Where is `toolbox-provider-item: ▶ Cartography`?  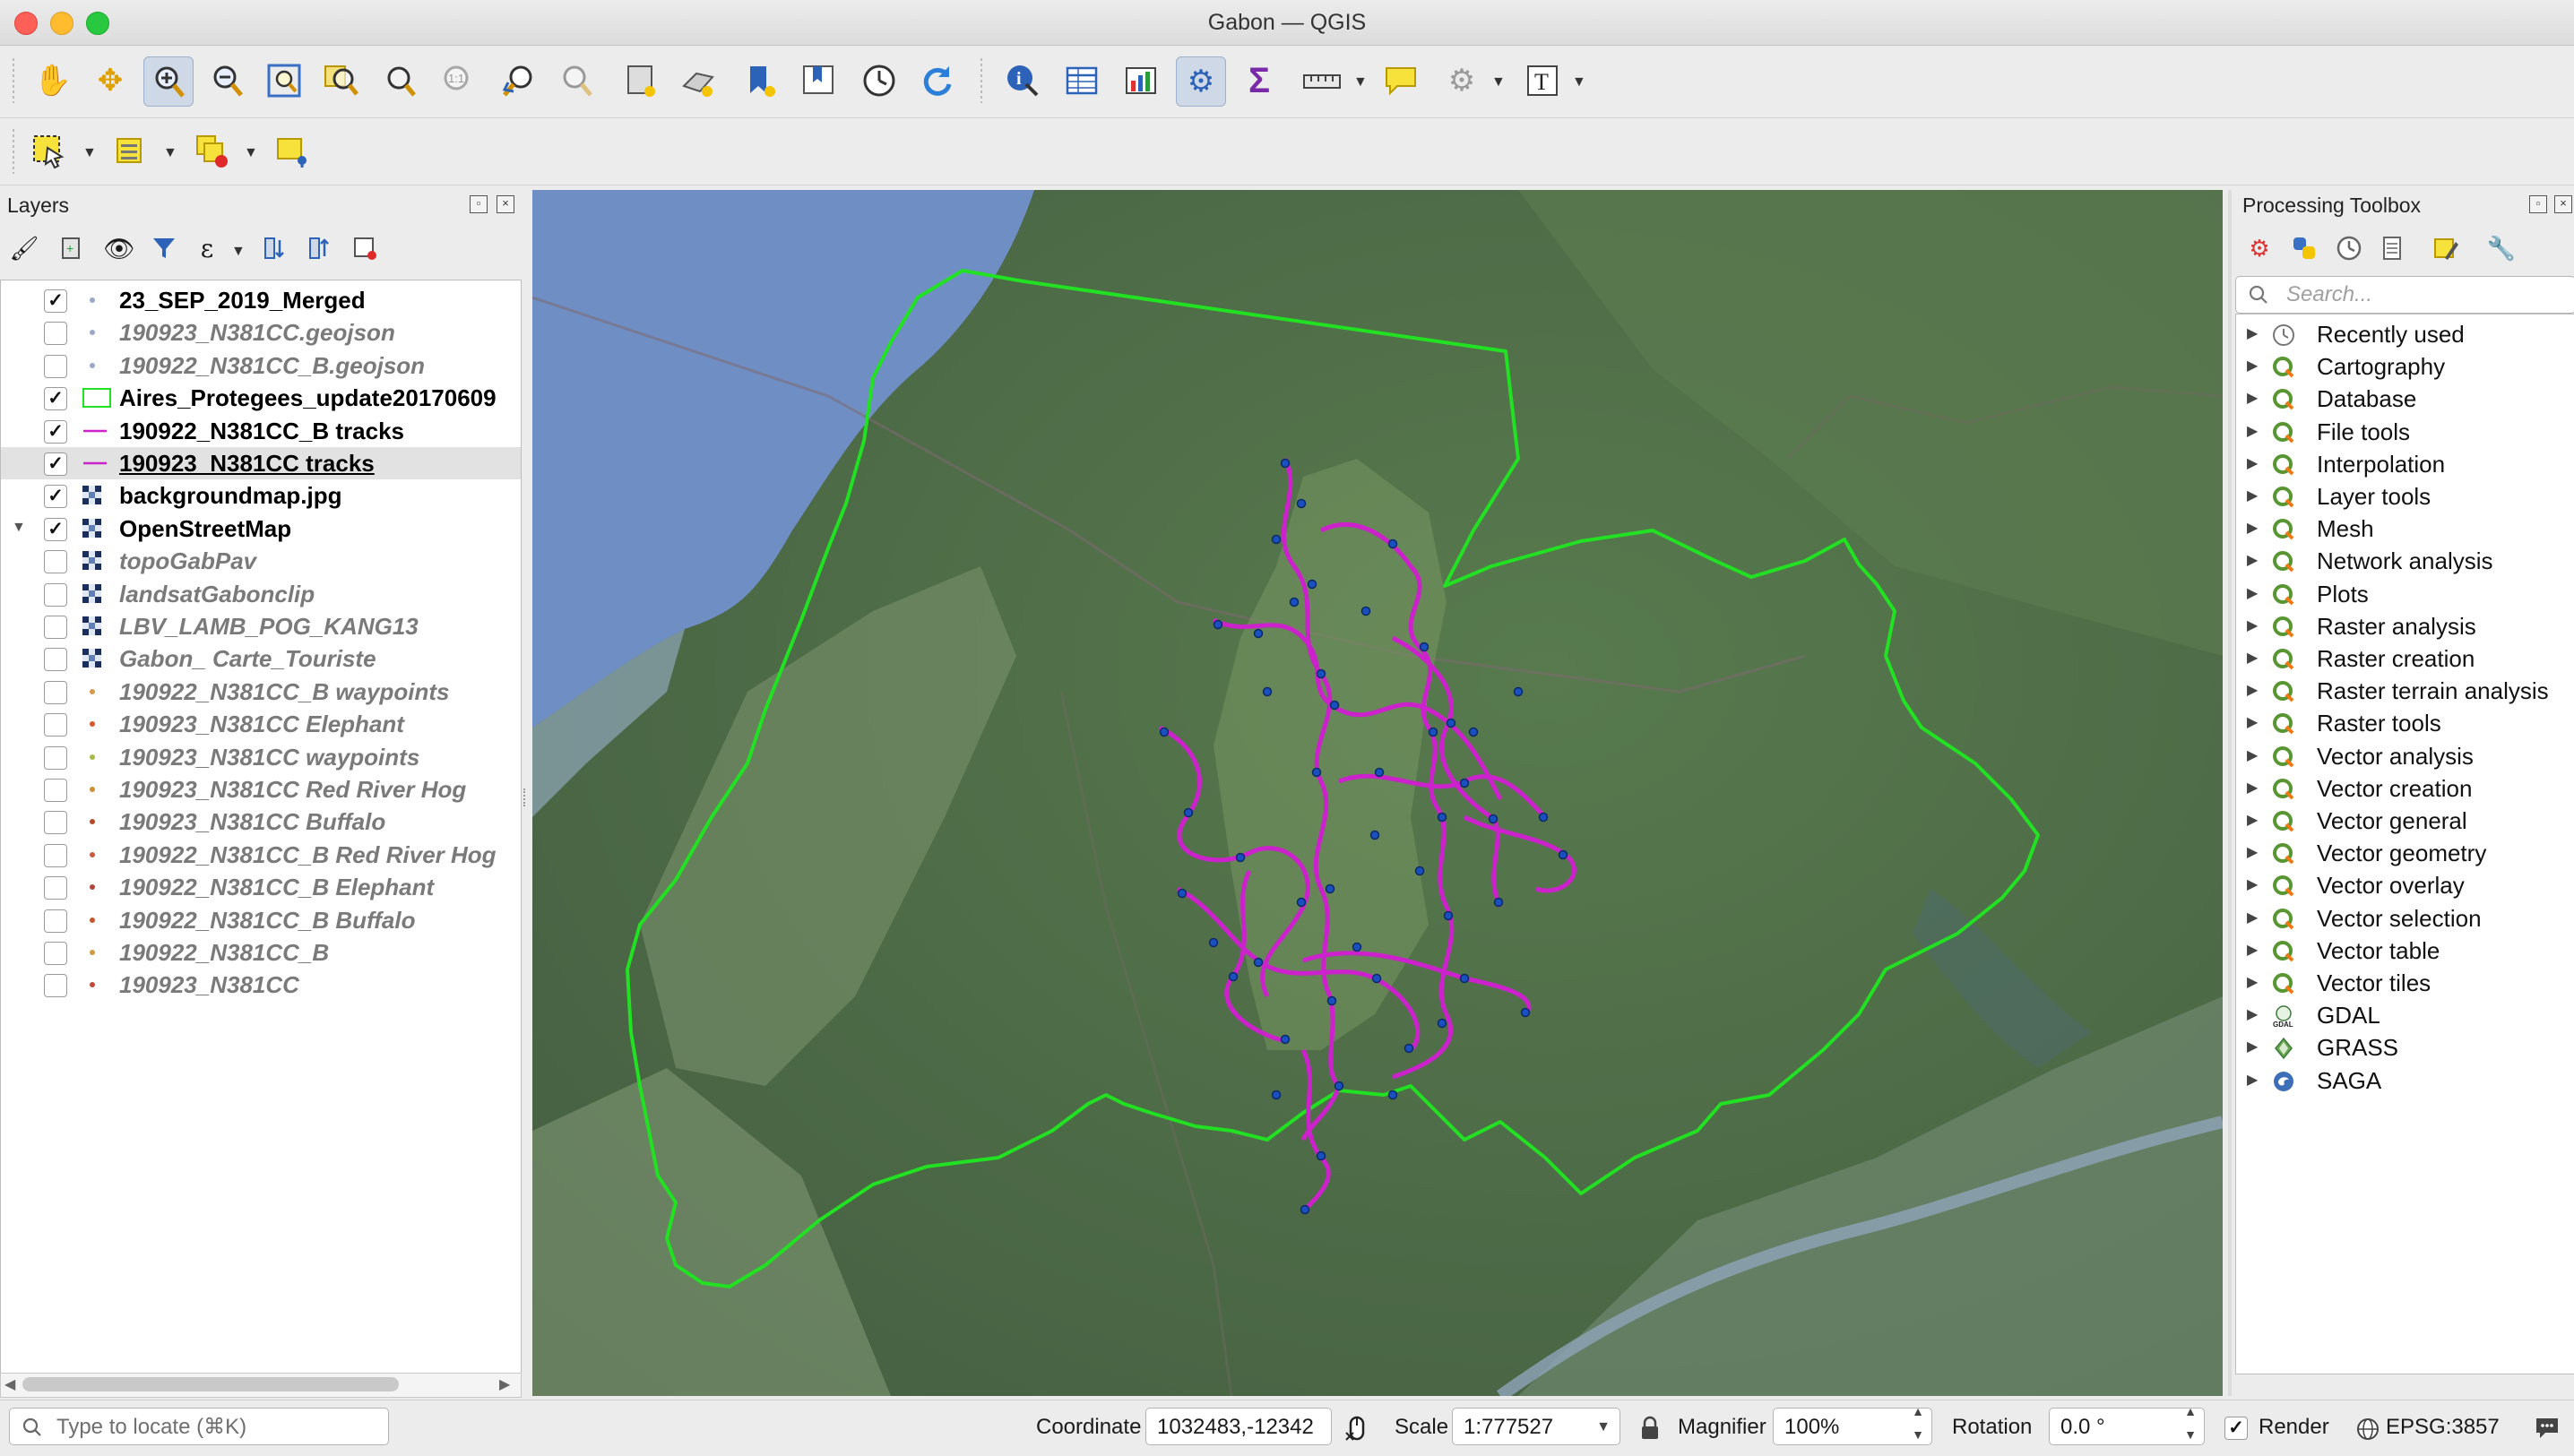
toolbox-provider-item: ▶ Cartography is located at coordinates (2405, 366).